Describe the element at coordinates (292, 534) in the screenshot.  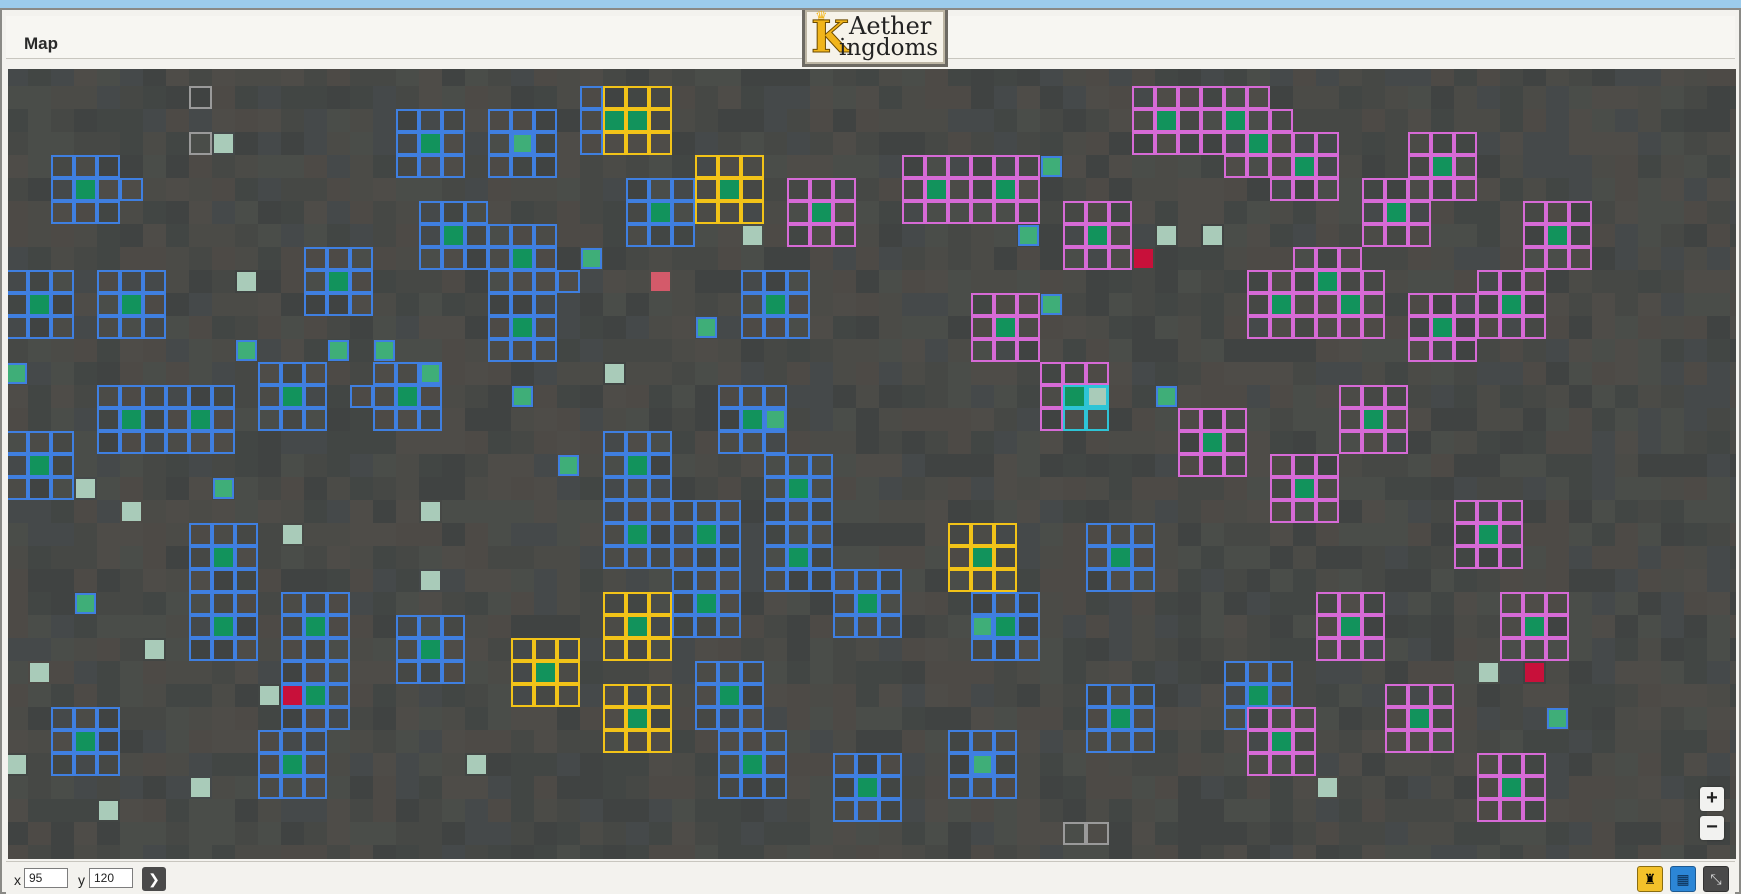
I see `outpost` at that location.